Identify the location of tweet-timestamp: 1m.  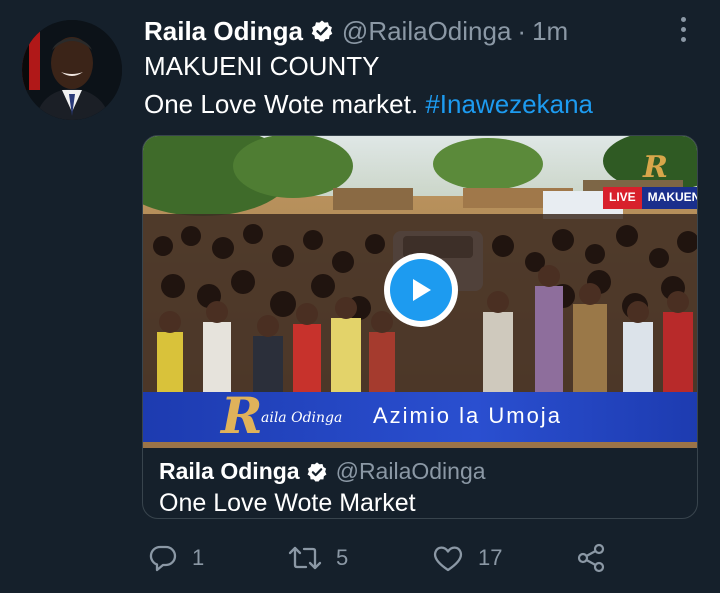
(550, 31).